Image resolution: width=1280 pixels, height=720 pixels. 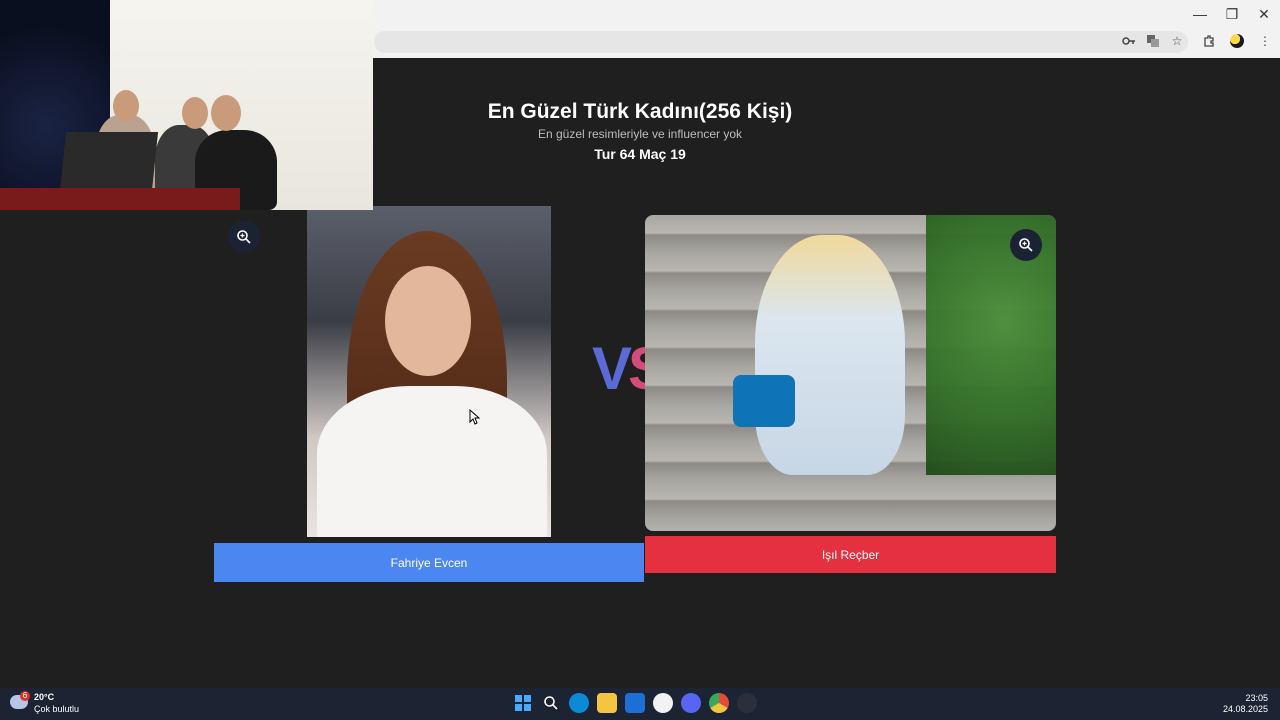 What do you see at coordinates (1129, 41) in the screenshot?
I see `key-icon` at bounding box center [1129, 41].